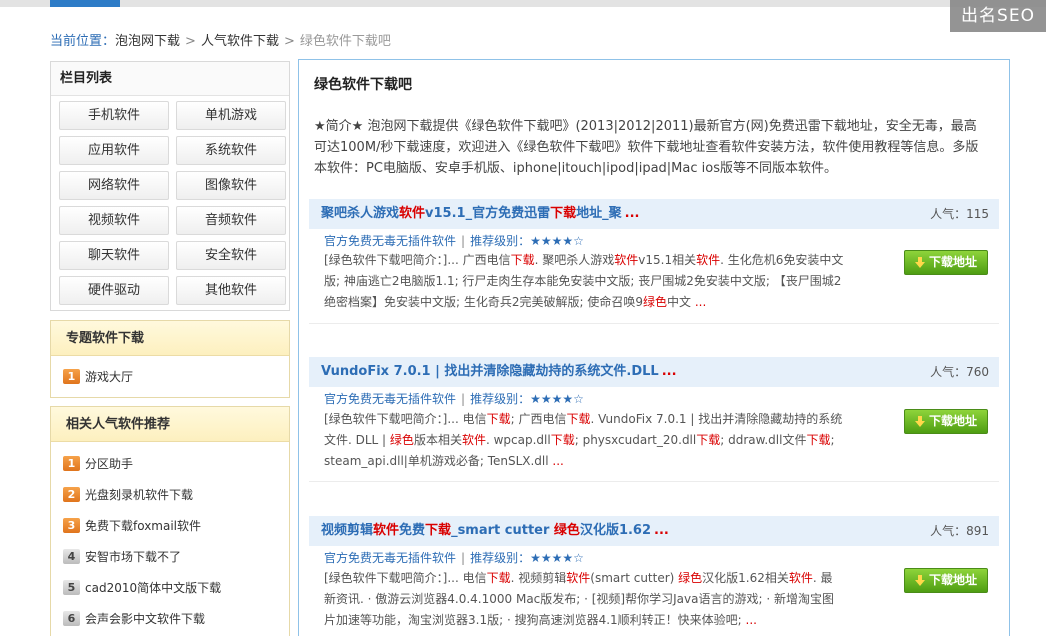 The width and height of the screenshot is (1046, 636). I want to click on recommend-list-item: 2 光盘刻录机软件下载, so click(128, 495).